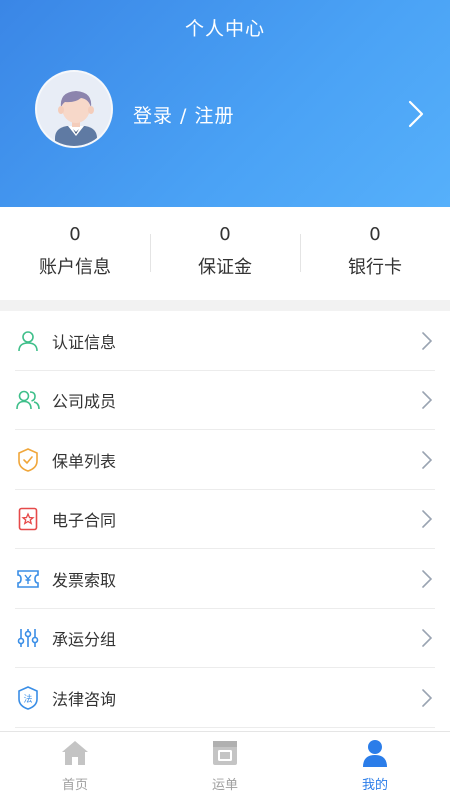  I want to click on tab-home: 首页, so click(75, 766).